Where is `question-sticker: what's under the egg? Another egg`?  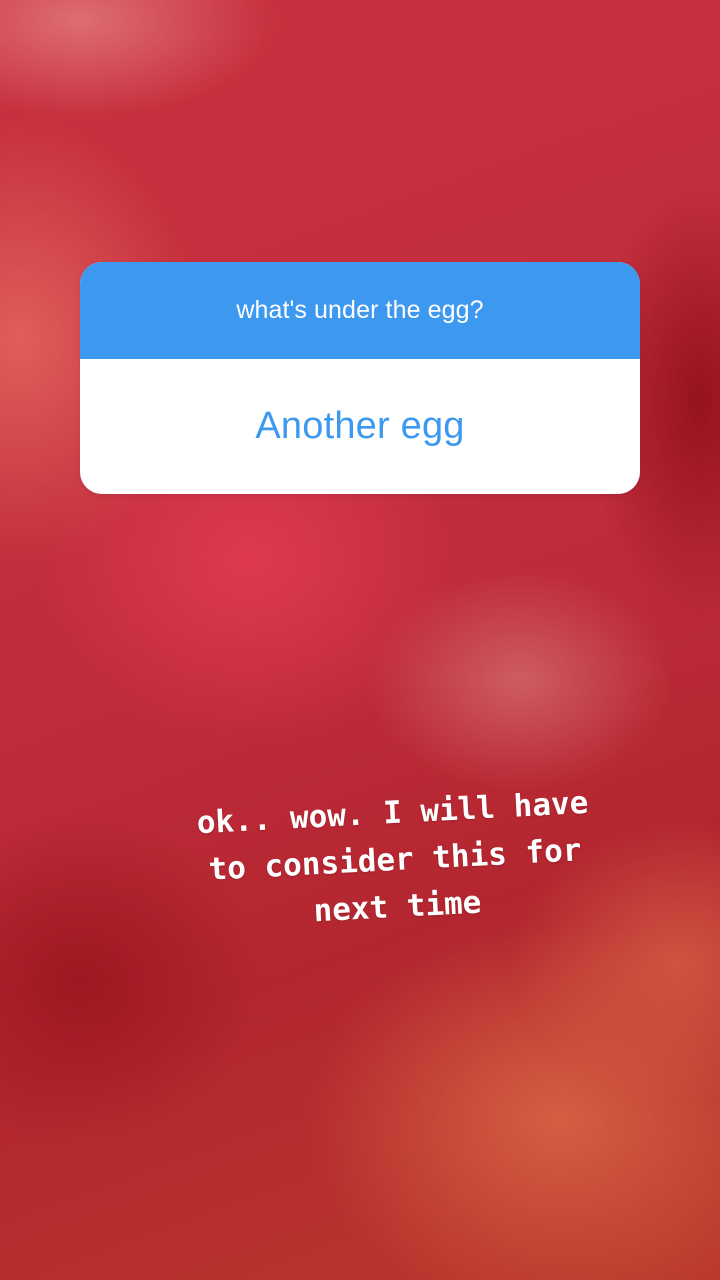
question-sticker: what's under the egg? Another egg is located at coordinates (360, 378).